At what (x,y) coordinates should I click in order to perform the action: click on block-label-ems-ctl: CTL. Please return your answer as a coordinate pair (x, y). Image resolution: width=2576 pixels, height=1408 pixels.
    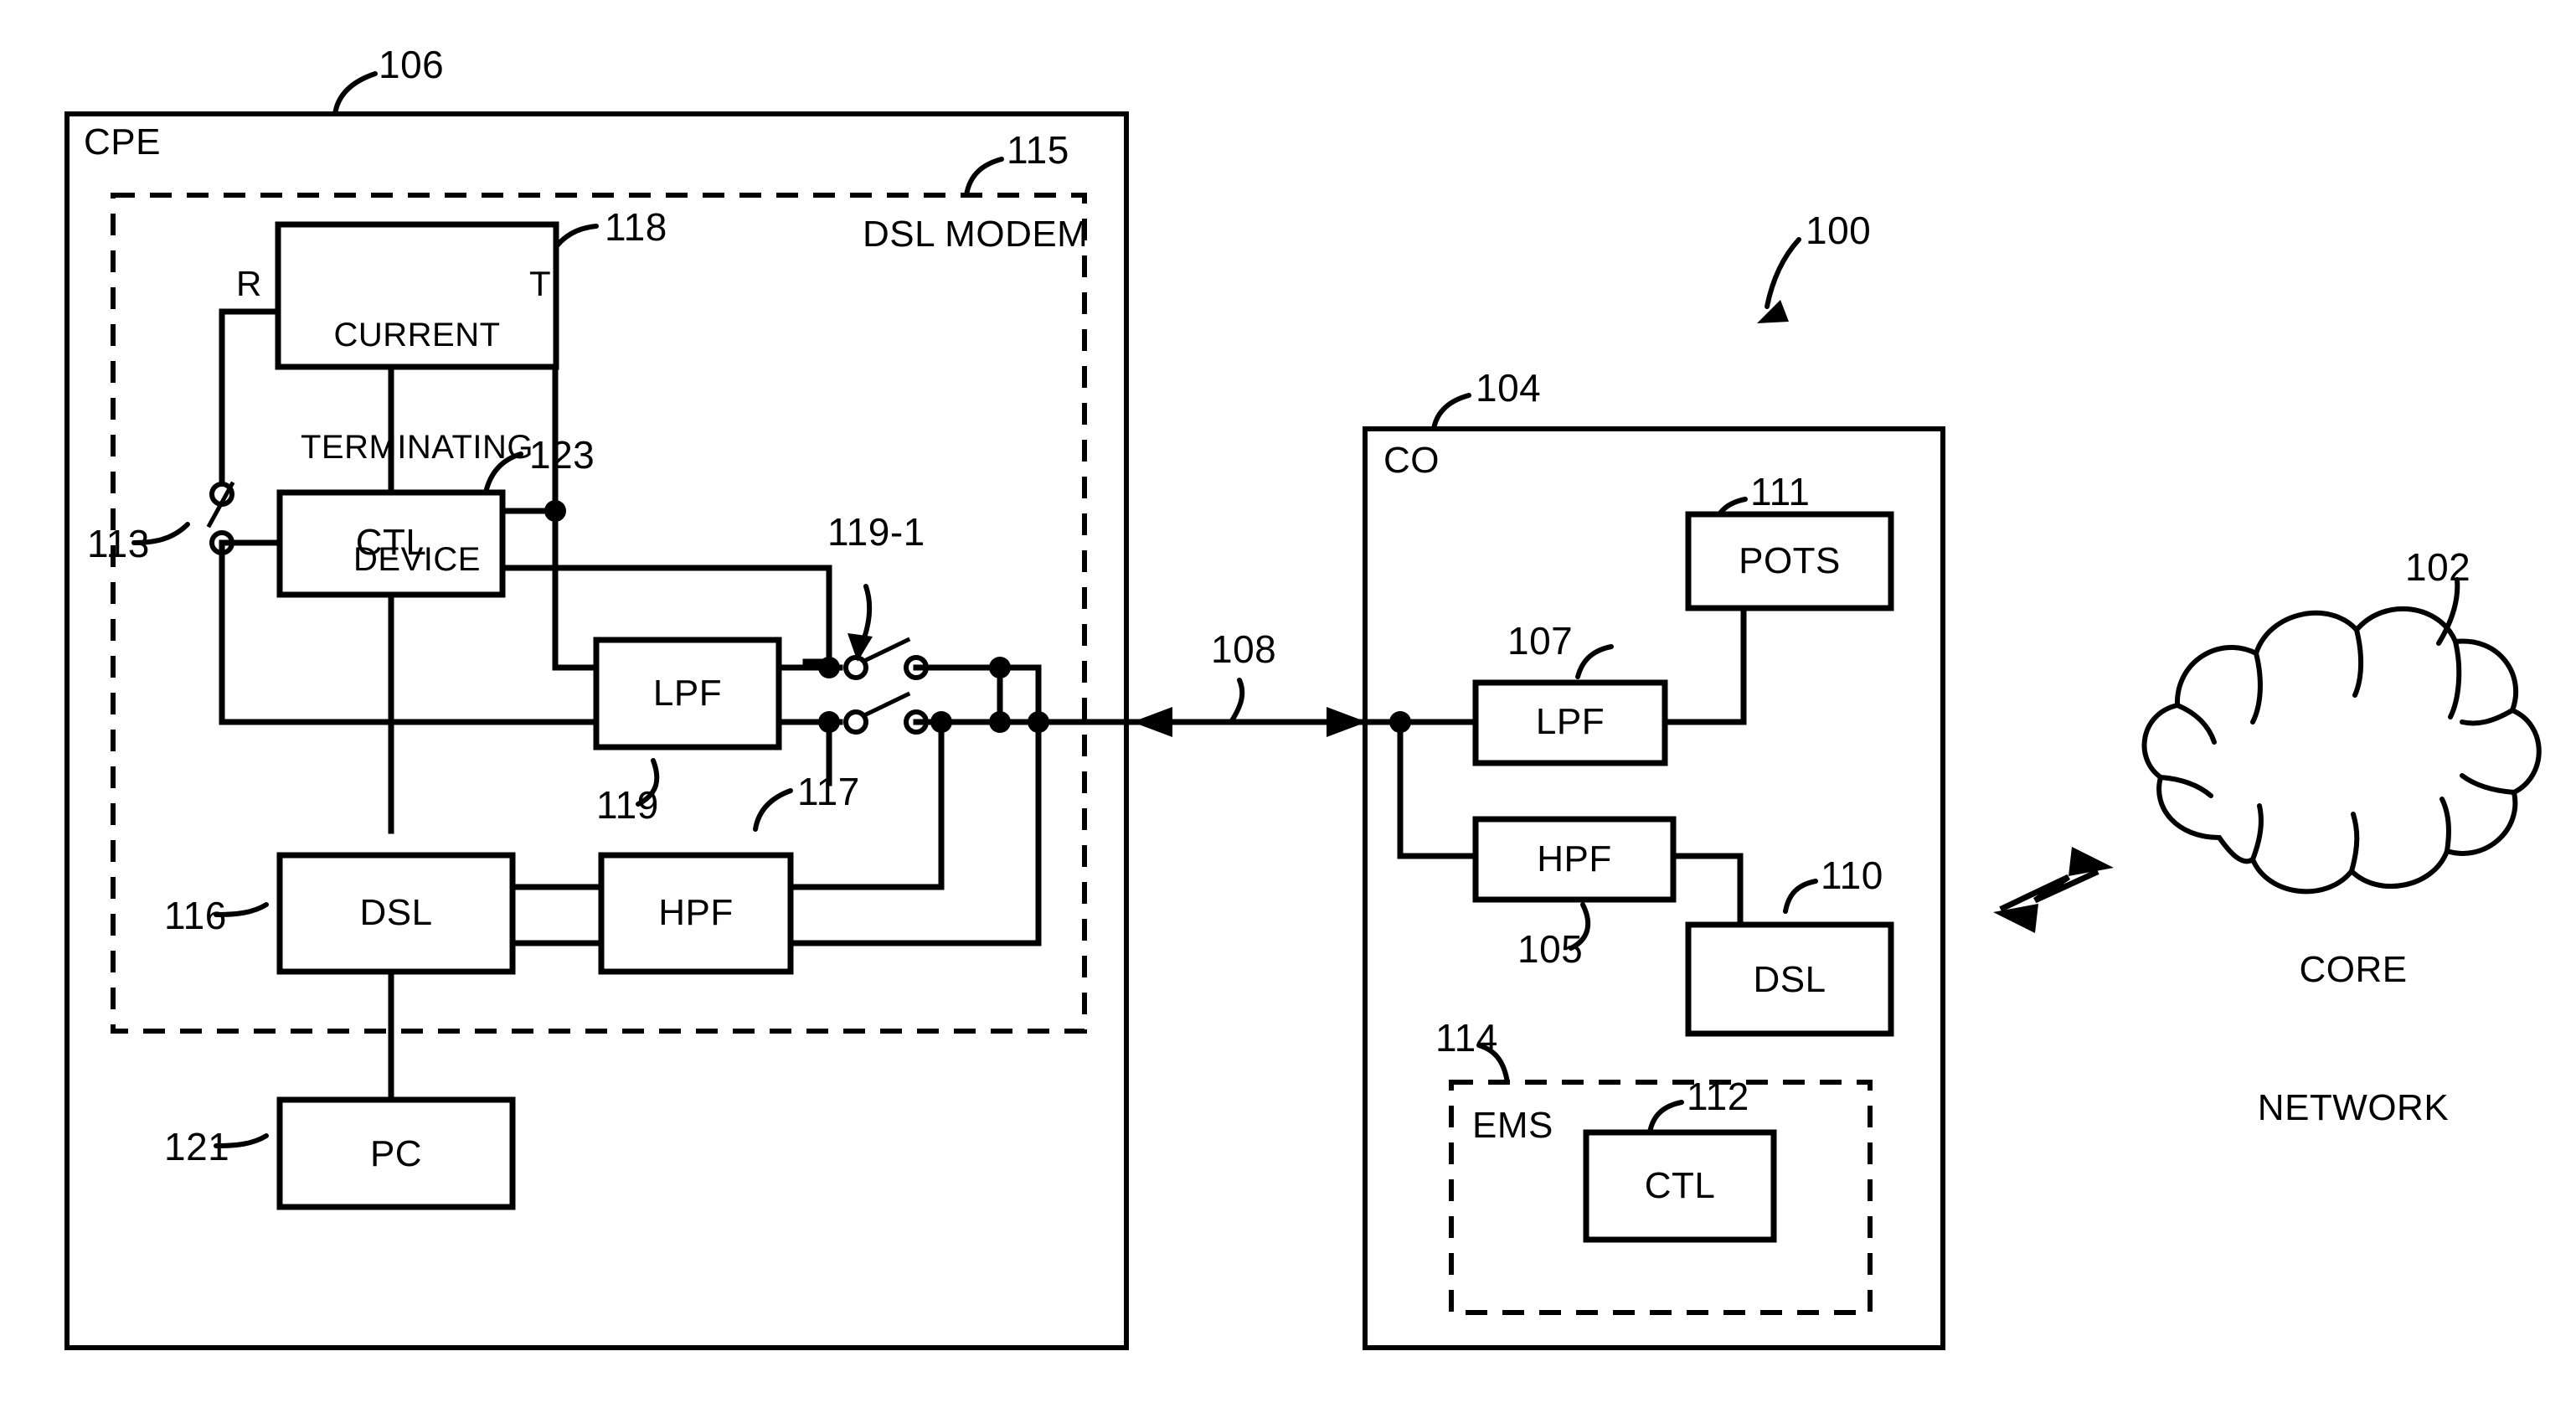
    Looking at the image, I should click on (1680, 1185).